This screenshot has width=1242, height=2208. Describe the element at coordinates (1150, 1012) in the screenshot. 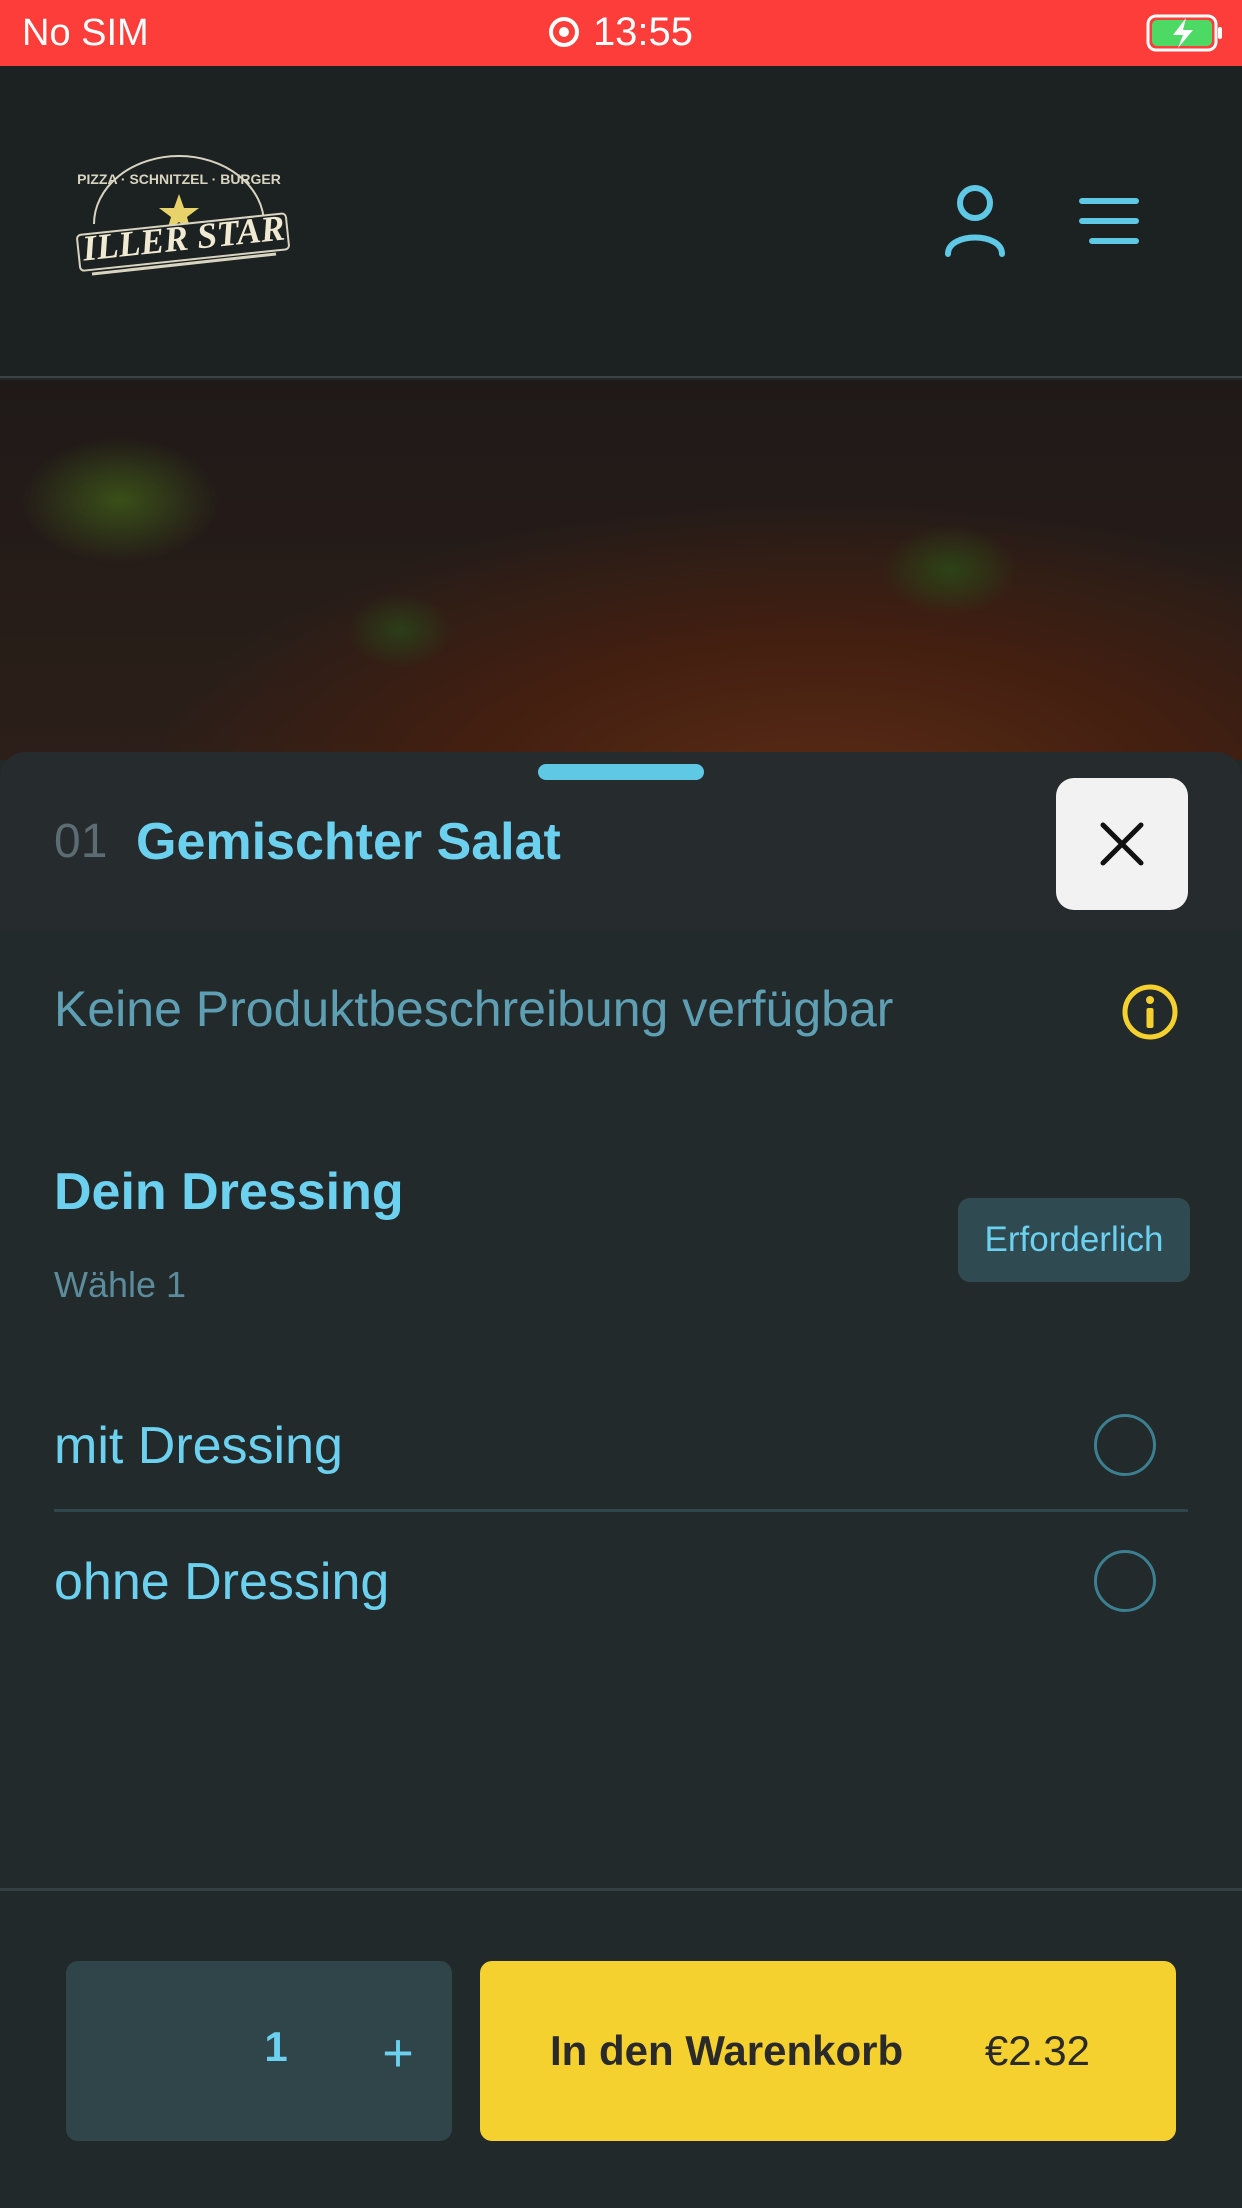

I see `info-icon` at that location.